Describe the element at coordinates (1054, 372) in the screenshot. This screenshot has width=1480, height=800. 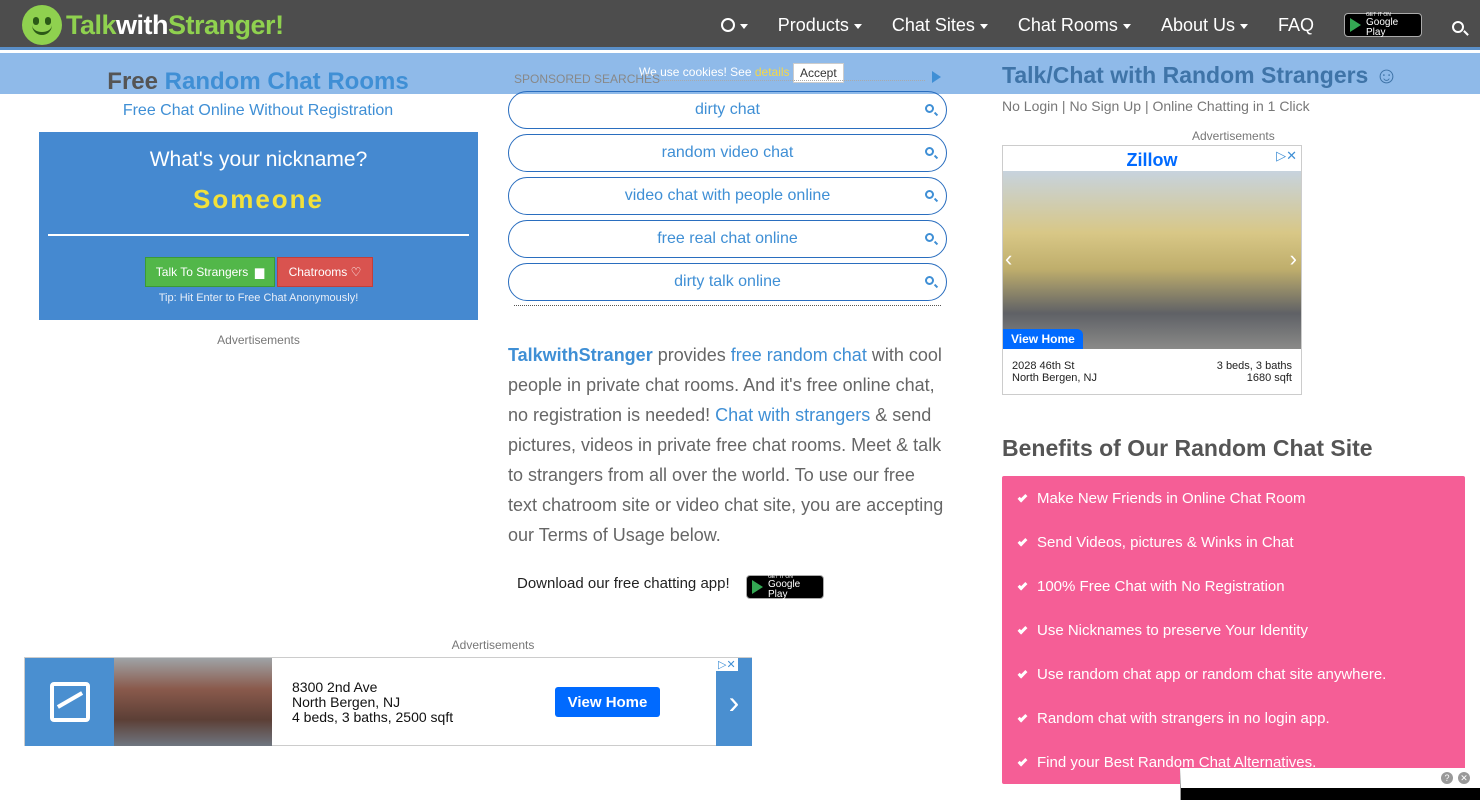
I see `ad-address: 2028 46th St North Bergen, NJ` at that location.